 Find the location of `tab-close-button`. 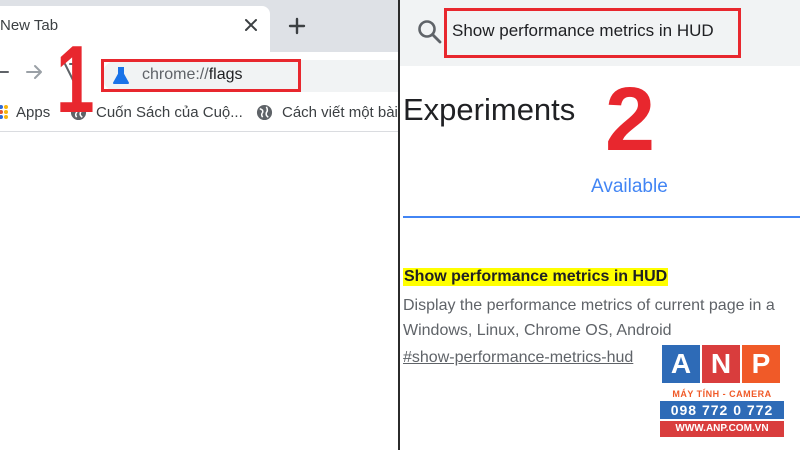

tab-close-button is located at coordinates (251, 25).